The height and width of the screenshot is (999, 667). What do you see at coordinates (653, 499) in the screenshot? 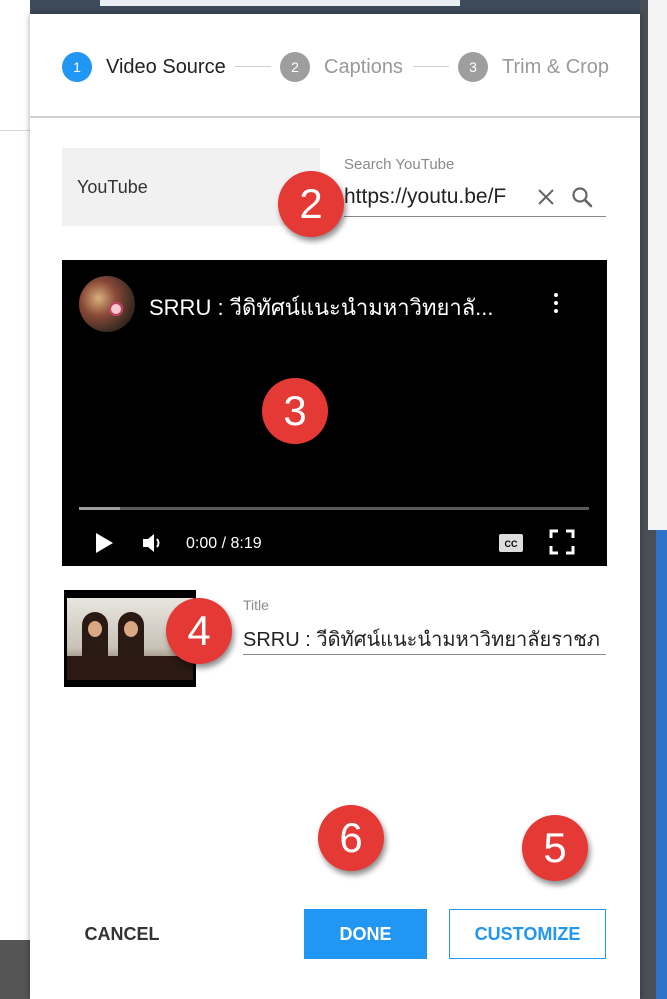
I see `background-window-right` at bounding box center [653, 499].